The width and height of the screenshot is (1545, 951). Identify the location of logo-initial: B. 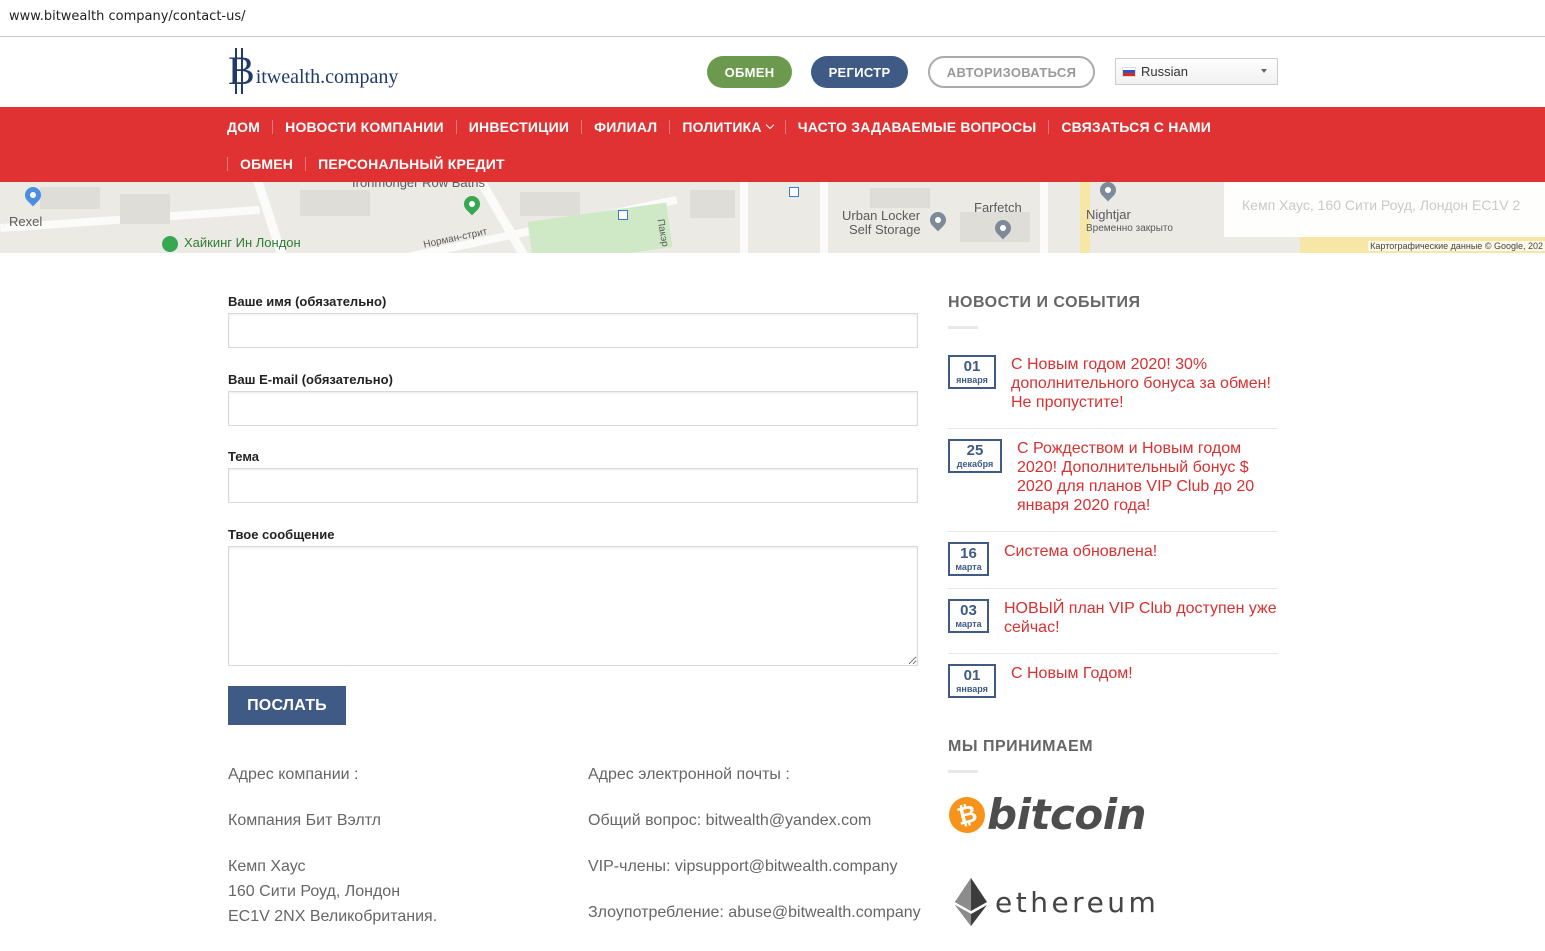
(241, 71).